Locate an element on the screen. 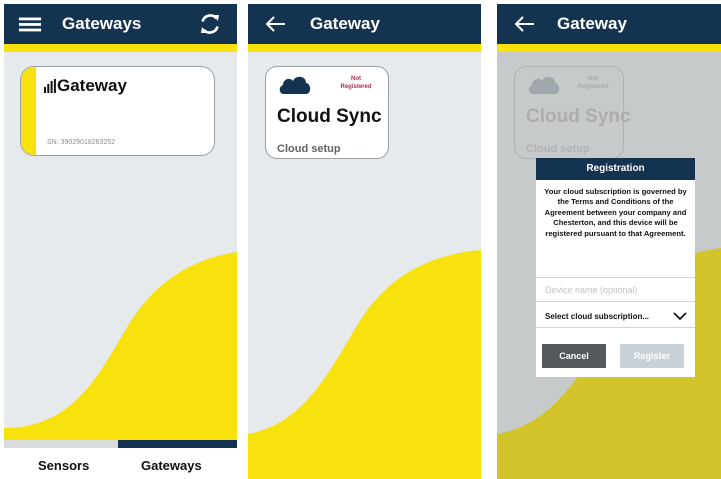 Image resolution: width=721 pixels, height=479 pixels. card-status-stripe is located at coordinates (28, 111).